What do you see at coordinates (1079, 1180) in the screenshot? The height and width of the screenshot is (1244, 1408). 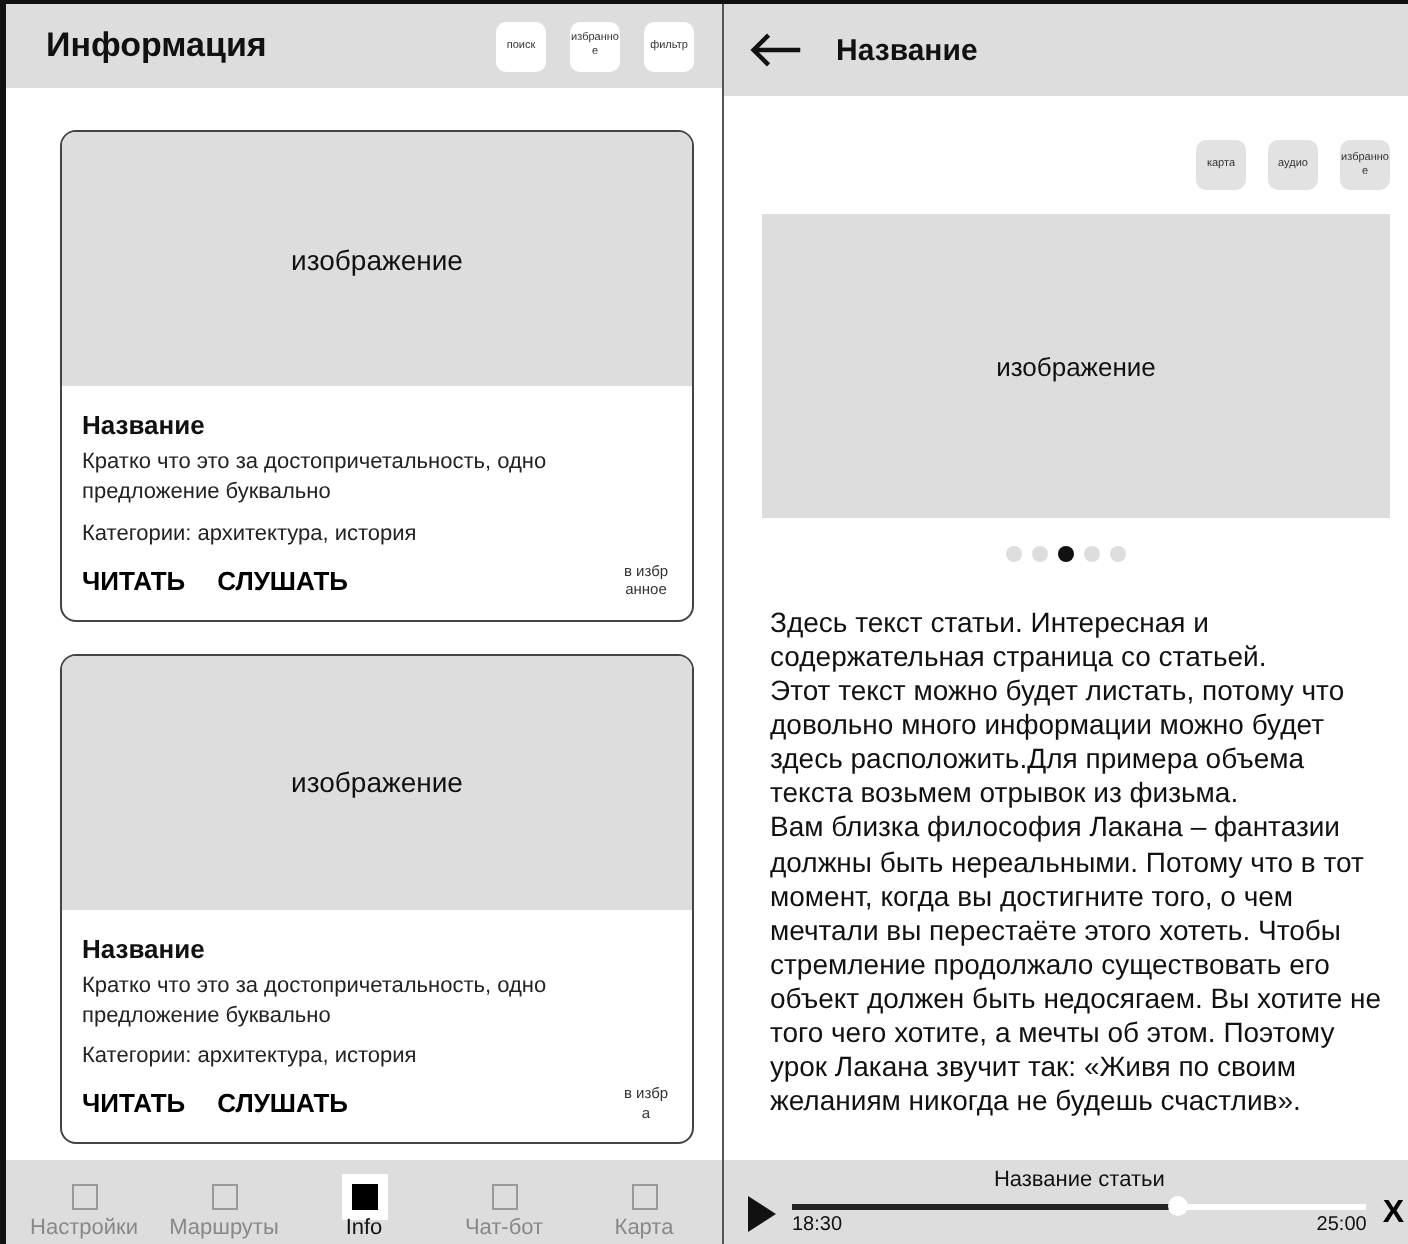 I see `track-title: Название статьи` at bounding box center [1079, 1180].